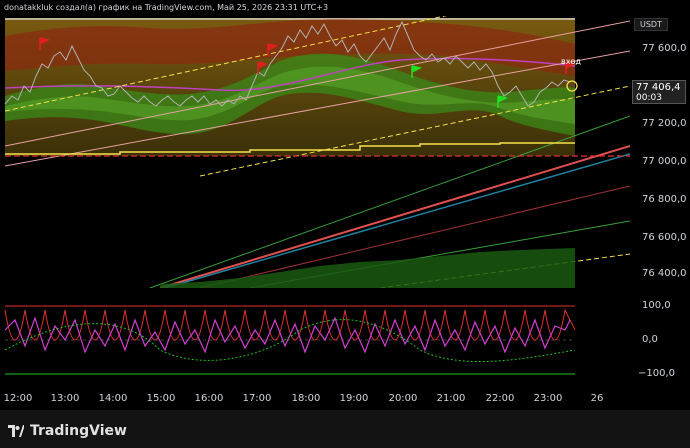  I want to click on time-tick: 16:00, so click(209, 398).